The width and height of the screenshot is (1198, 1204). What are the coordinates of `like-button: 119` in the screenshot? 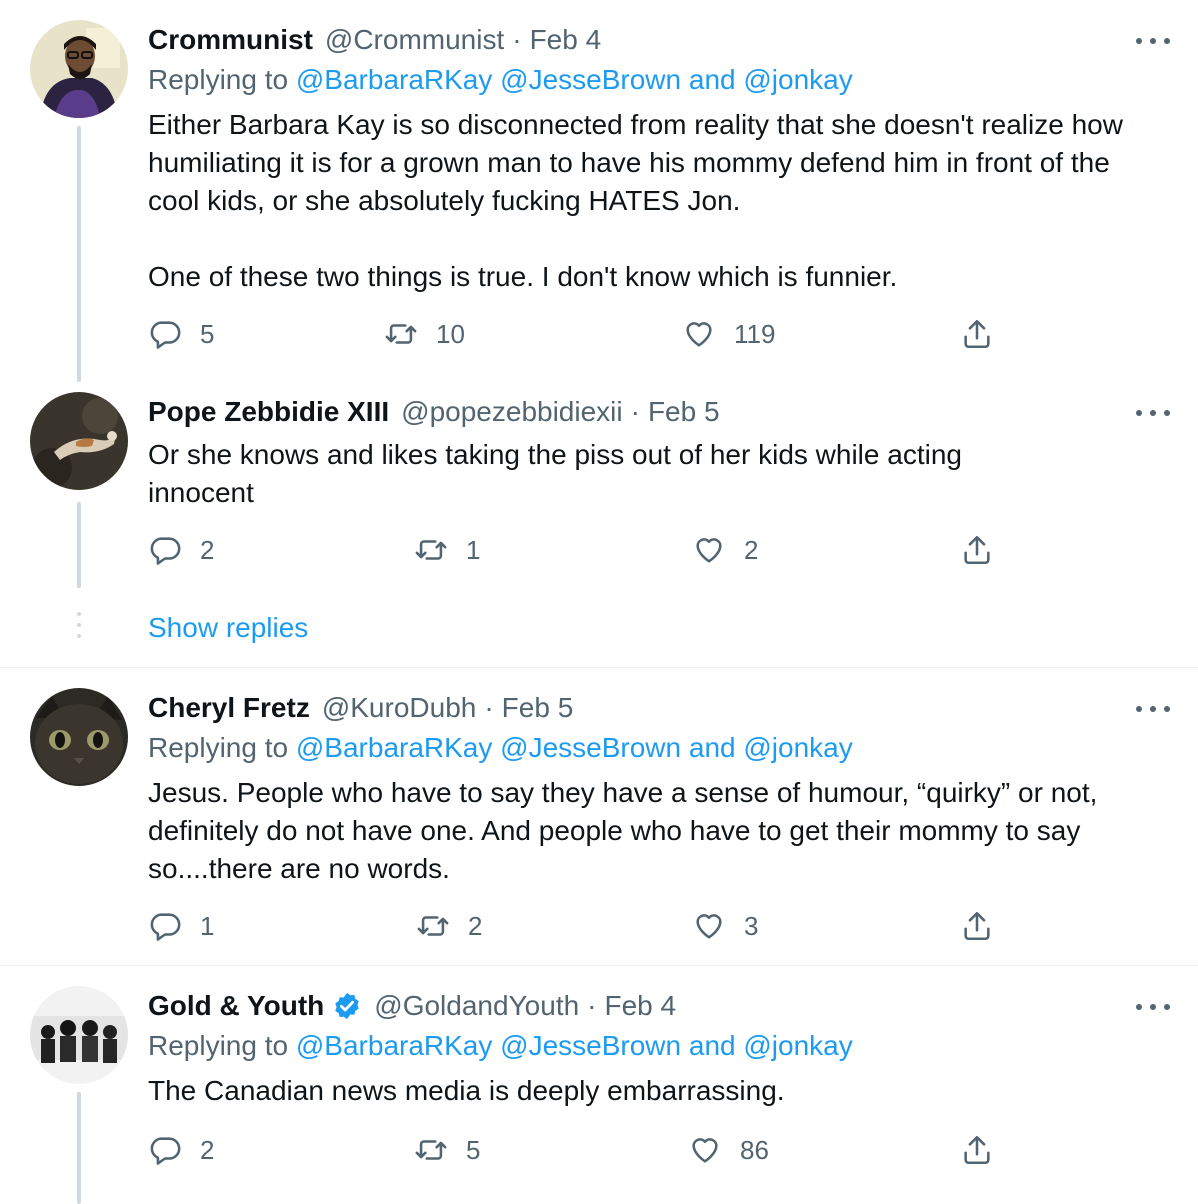 It's located at (728, 334).